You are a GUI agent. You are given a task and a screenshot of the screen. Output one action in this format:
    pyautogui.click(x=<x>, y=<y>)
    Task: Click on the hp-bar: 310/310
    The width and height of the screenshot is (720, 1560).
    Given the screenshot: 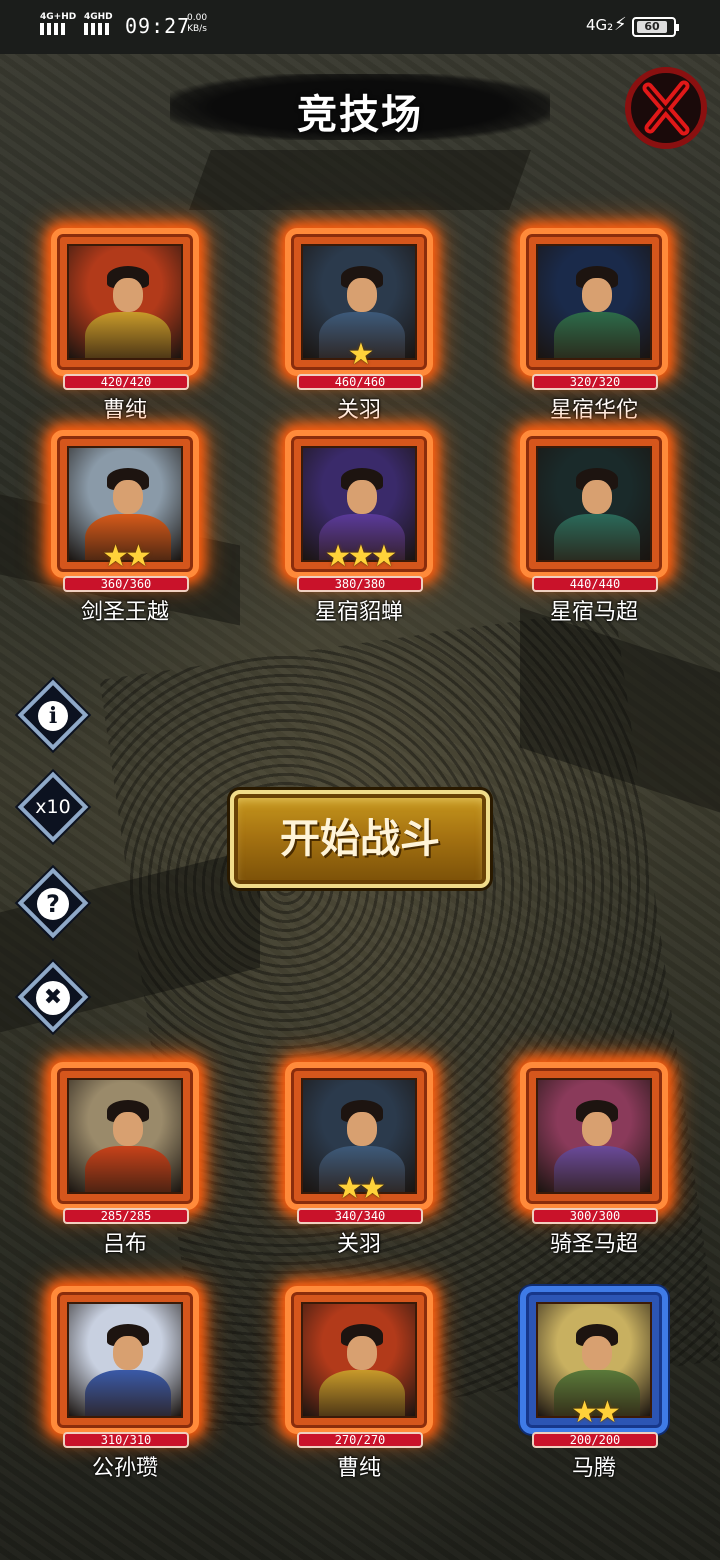 What is the action you would take?
    pyautogui.click(x=126, y=1440)
    